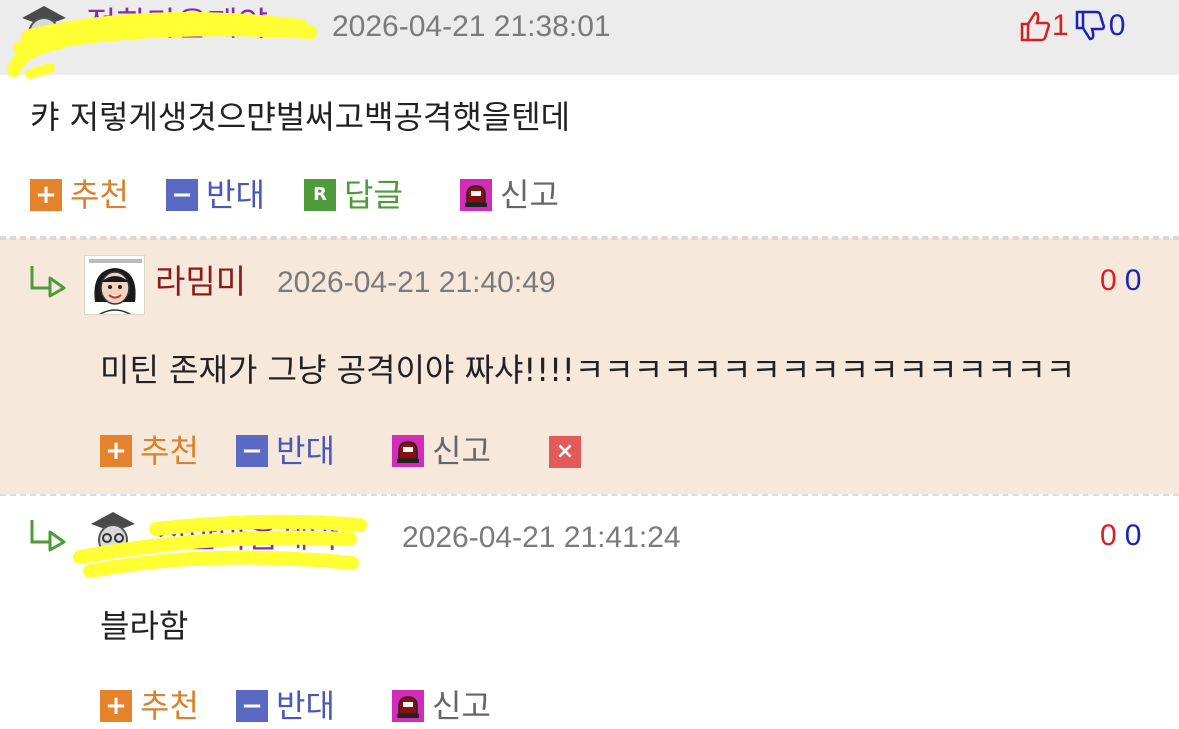 This screenshot has width=1179, height=729. What do you see at coordinates (471, 26) in the screenshot?
I see `comment-datetime: 2026-04-21 21:38:01` at bounding box center [471, 26].